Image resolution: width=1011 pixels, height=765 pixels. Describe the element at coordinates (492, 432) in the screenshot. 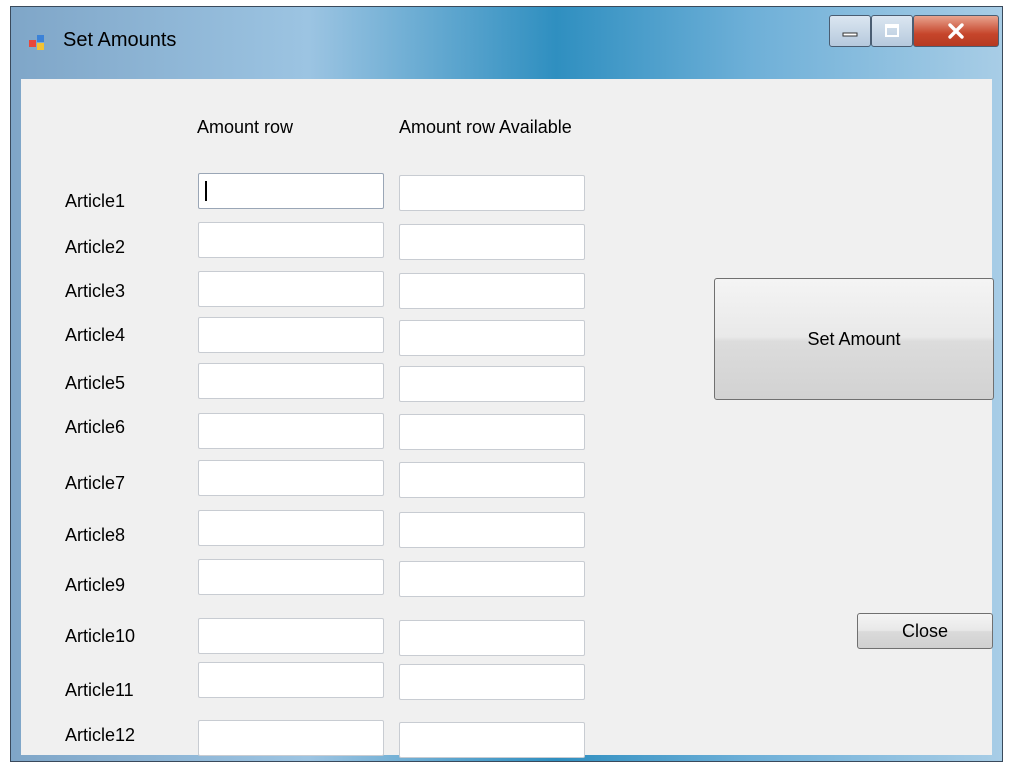

I see `available-input-article6` at that location.